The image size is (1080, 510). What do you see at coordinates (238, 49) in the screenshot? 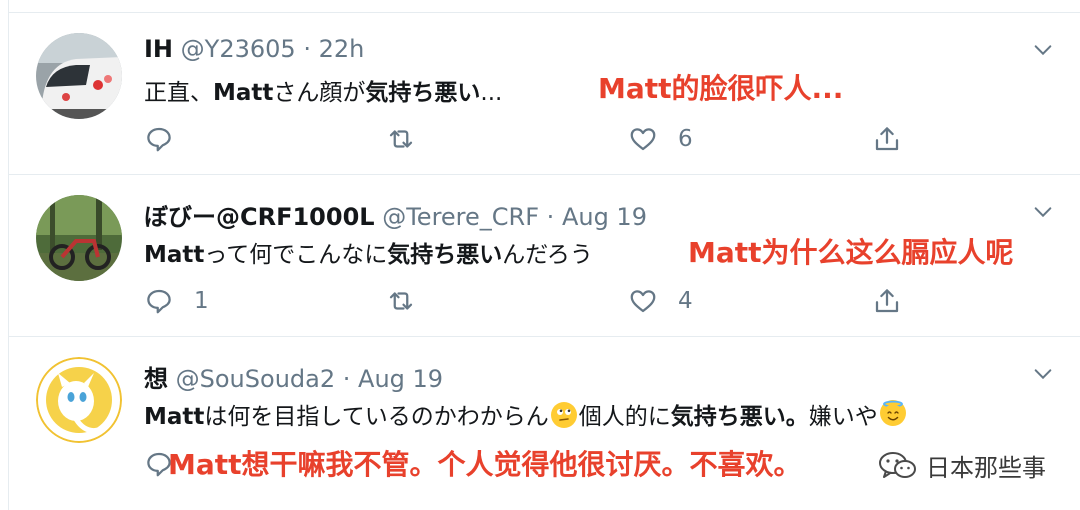
I see `user-handle: @Y23605` at bounding box center [238, 49].